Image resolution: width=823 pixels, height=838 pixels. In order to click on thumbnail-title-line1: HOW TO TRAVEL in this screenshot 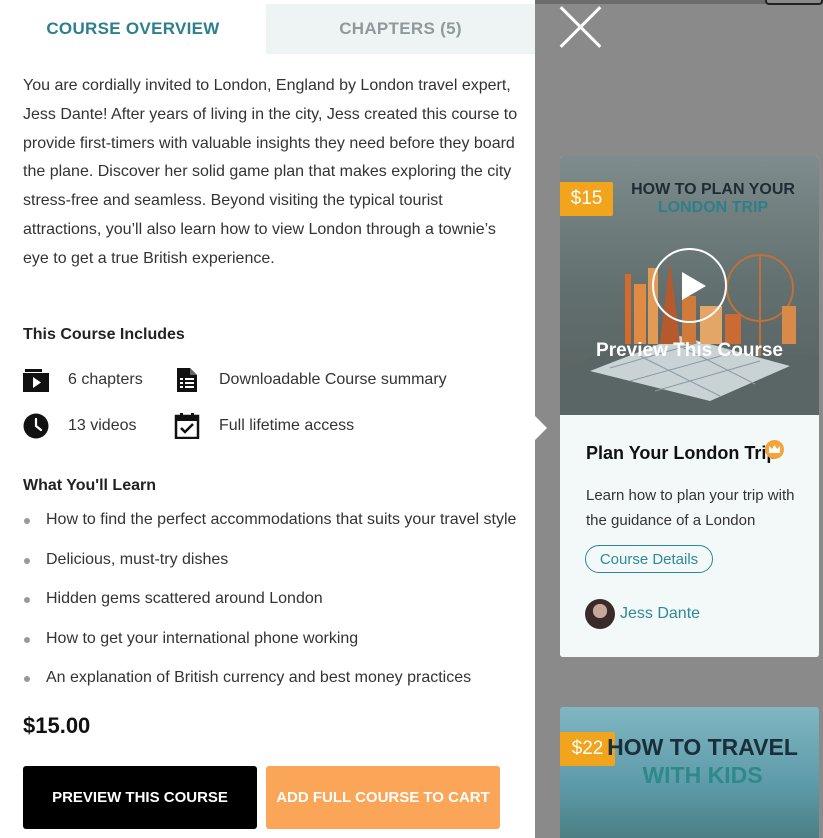, I will do `click(702, 747)`.